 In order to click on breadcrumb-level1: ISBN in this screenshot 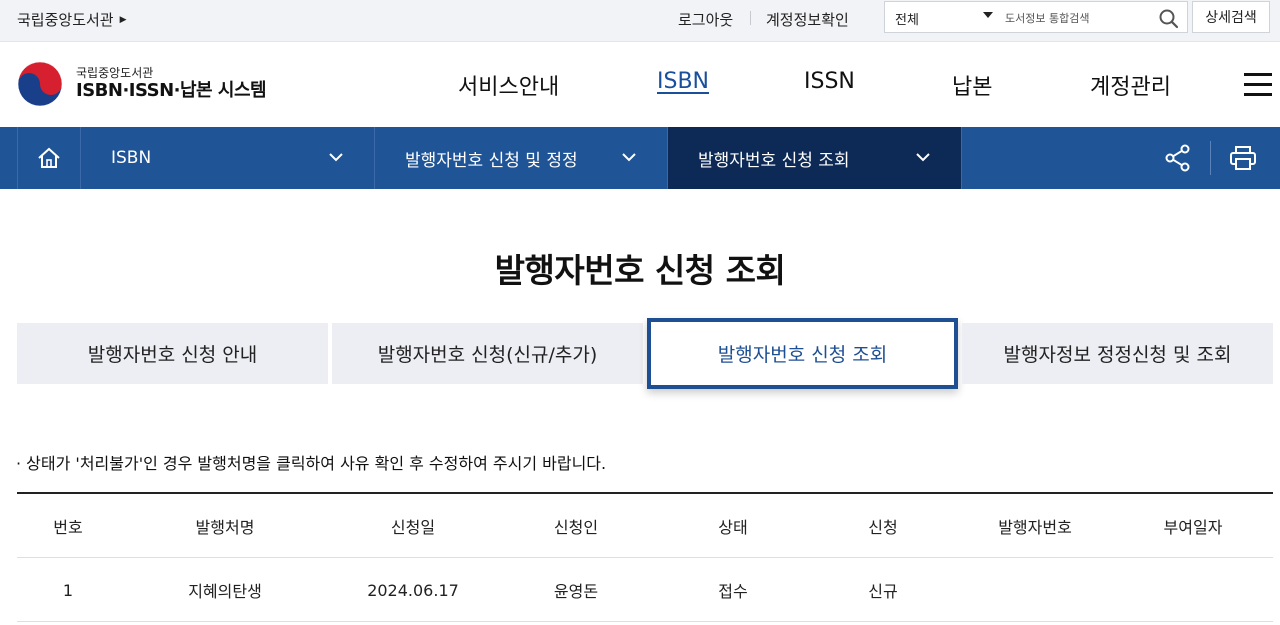, I will do `click(227, 158)`.